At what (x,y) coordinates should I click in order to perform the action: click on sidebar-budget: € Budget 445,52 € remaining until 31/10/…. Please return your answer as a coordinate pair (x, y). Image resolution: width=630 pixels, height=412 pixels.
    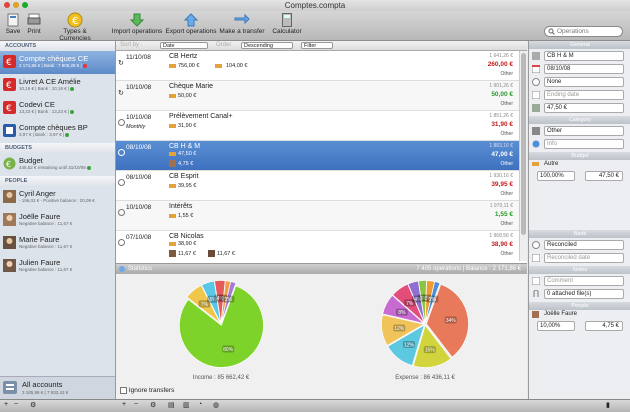
    Looking at the image, I should click on (57, 164).